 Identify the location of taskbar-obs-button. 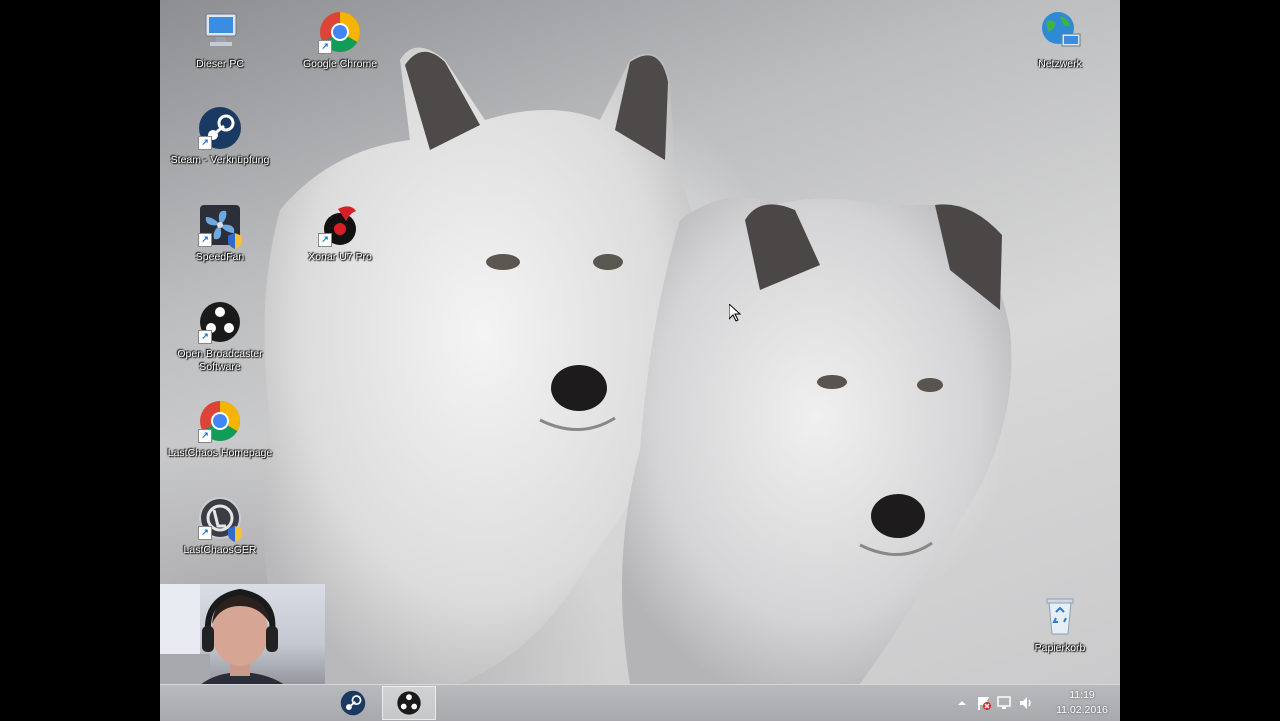
(409, 703).